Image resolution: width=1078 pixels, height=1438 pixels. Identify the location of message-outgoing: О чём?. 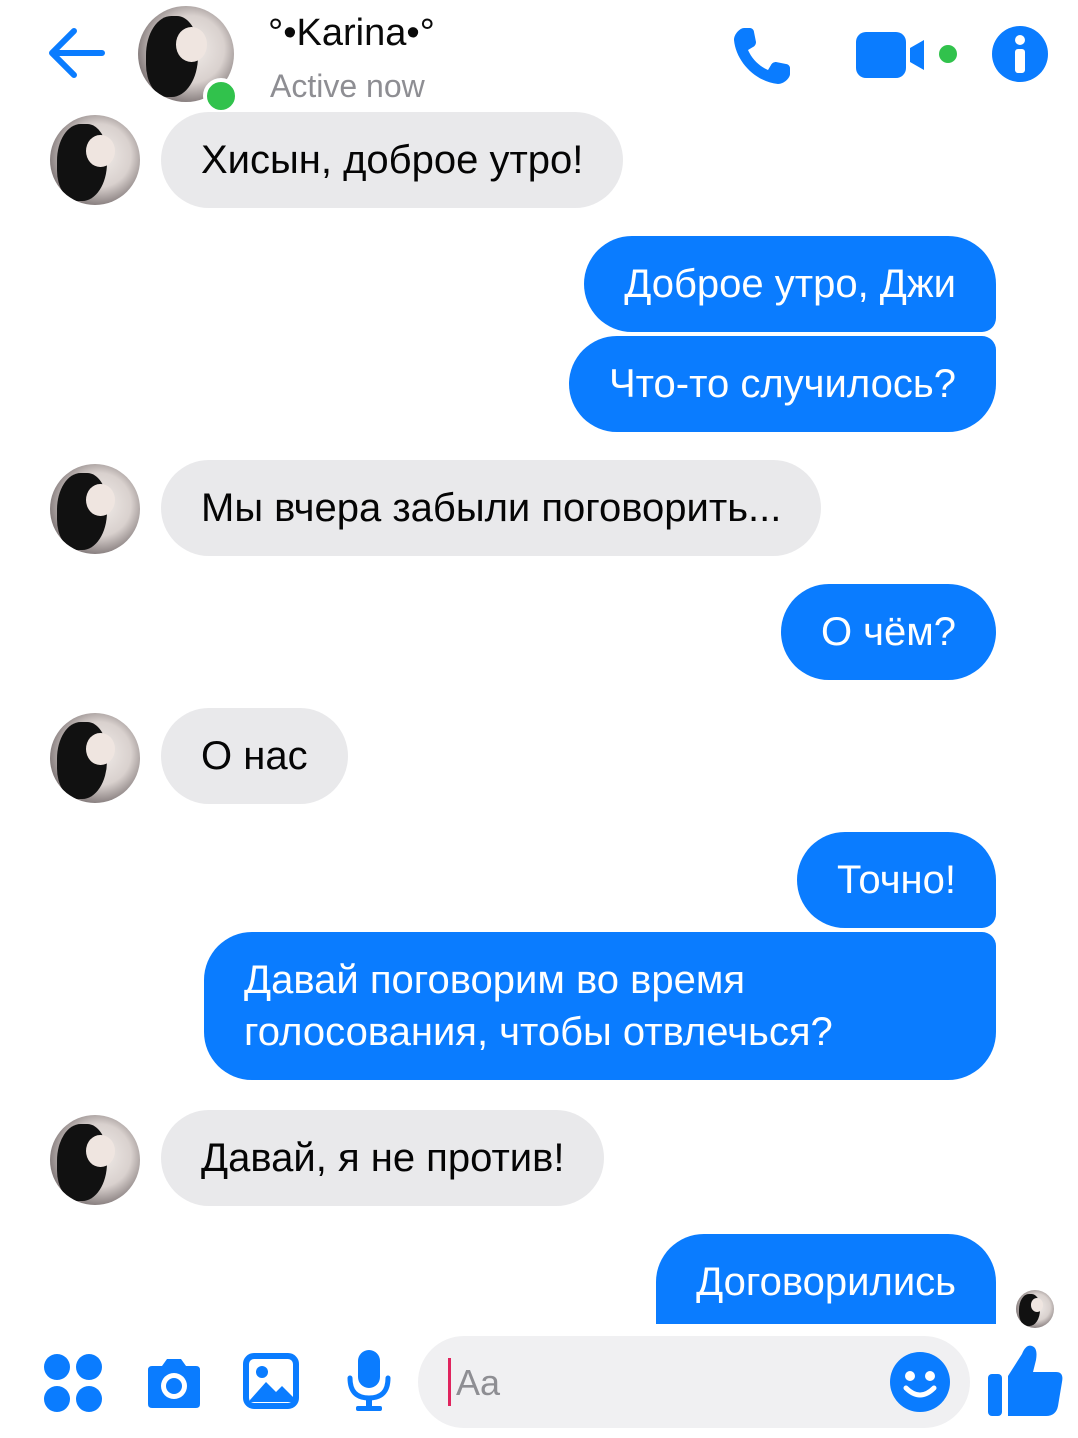
(888, 632).